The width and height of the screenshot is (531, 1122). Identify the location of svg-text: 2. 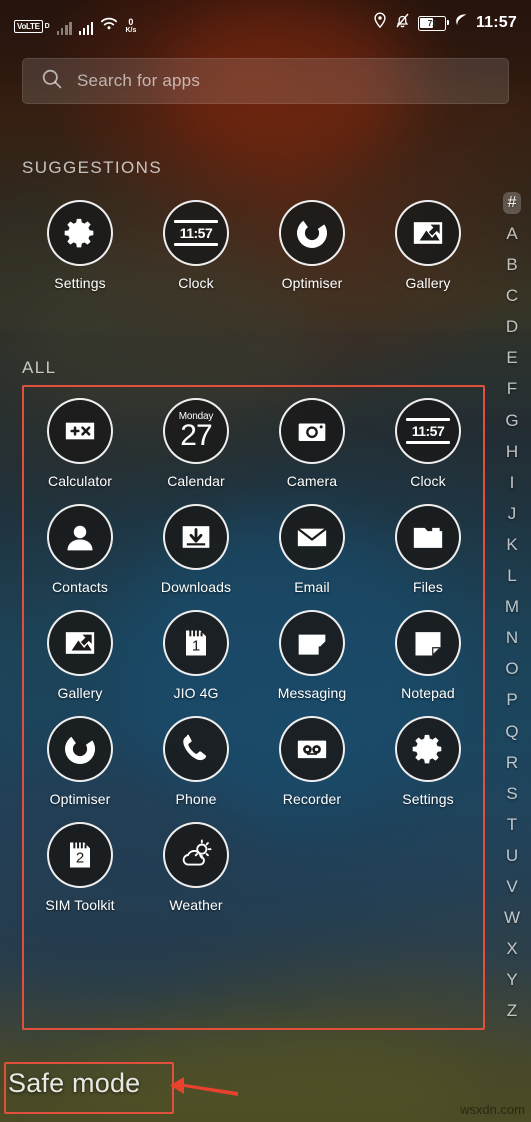
(80, 858).